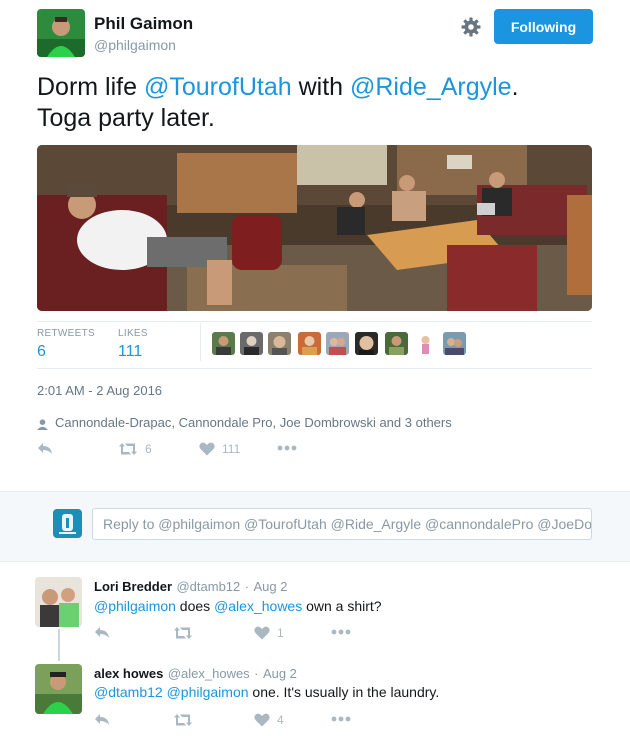 Image resolution: width=630 pixels, height=736 pixels. Describe the element at coordinates (128, 692) in the screenshot. I see `mention-link: @dtamb12` at that location.